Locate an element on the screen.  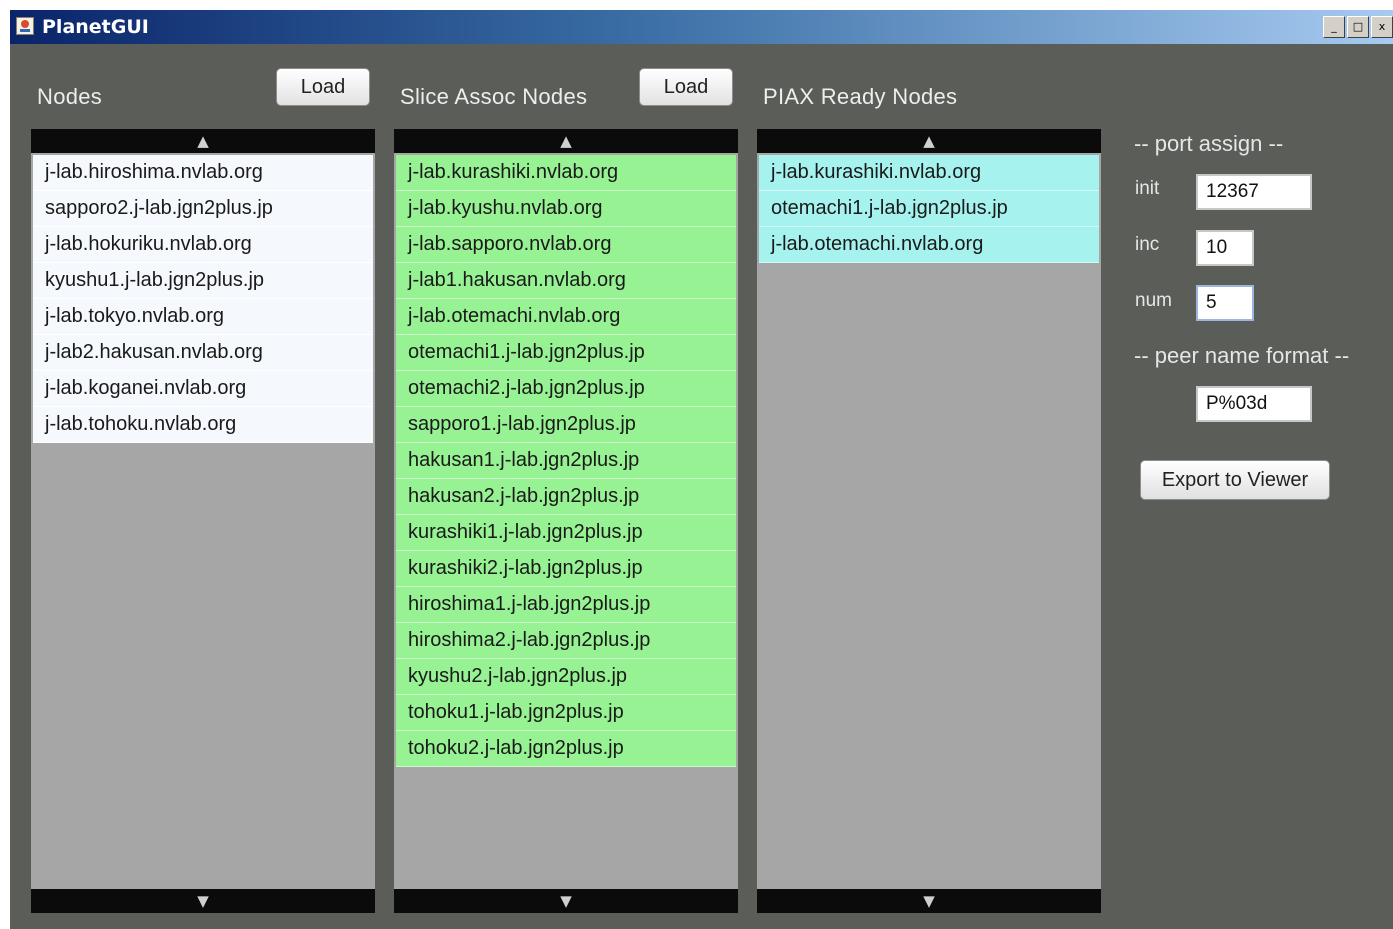
slice-scroll-up-arrow: ▲ is located at coordinates (566, 141).